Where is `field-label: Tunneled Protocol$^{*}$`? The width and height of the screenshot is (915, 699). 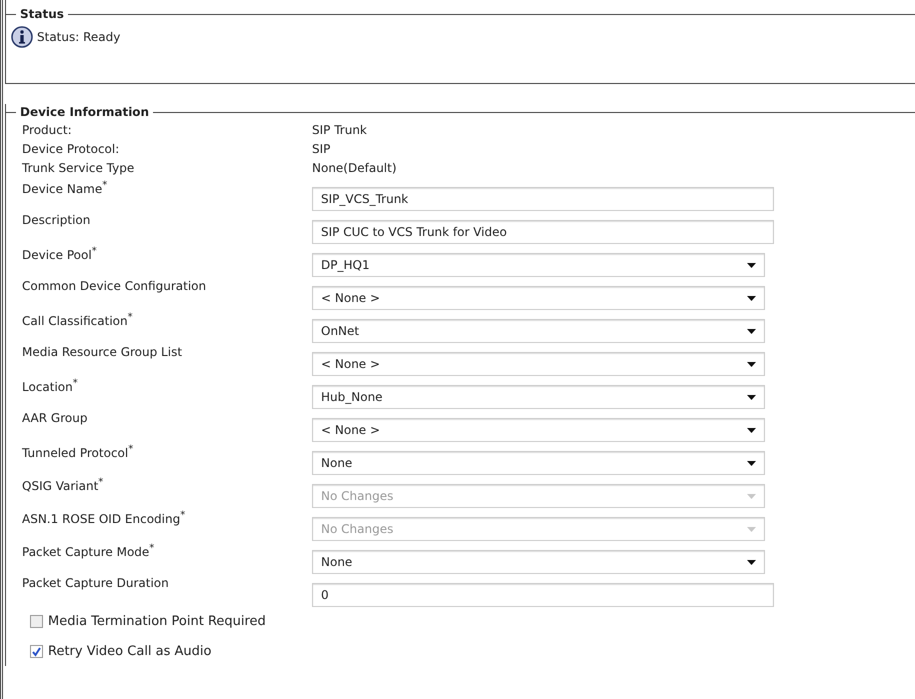
field-label: Tunneled Protocol$^{*}$ is located at coordinates (77, 451).